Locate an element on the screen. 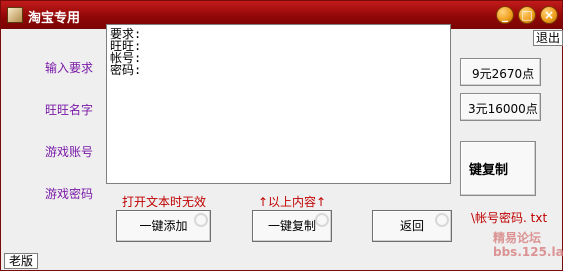 This screenshot has height=271, width=563. textarea-line-password: 密码: is located at coordinates (126, 70).